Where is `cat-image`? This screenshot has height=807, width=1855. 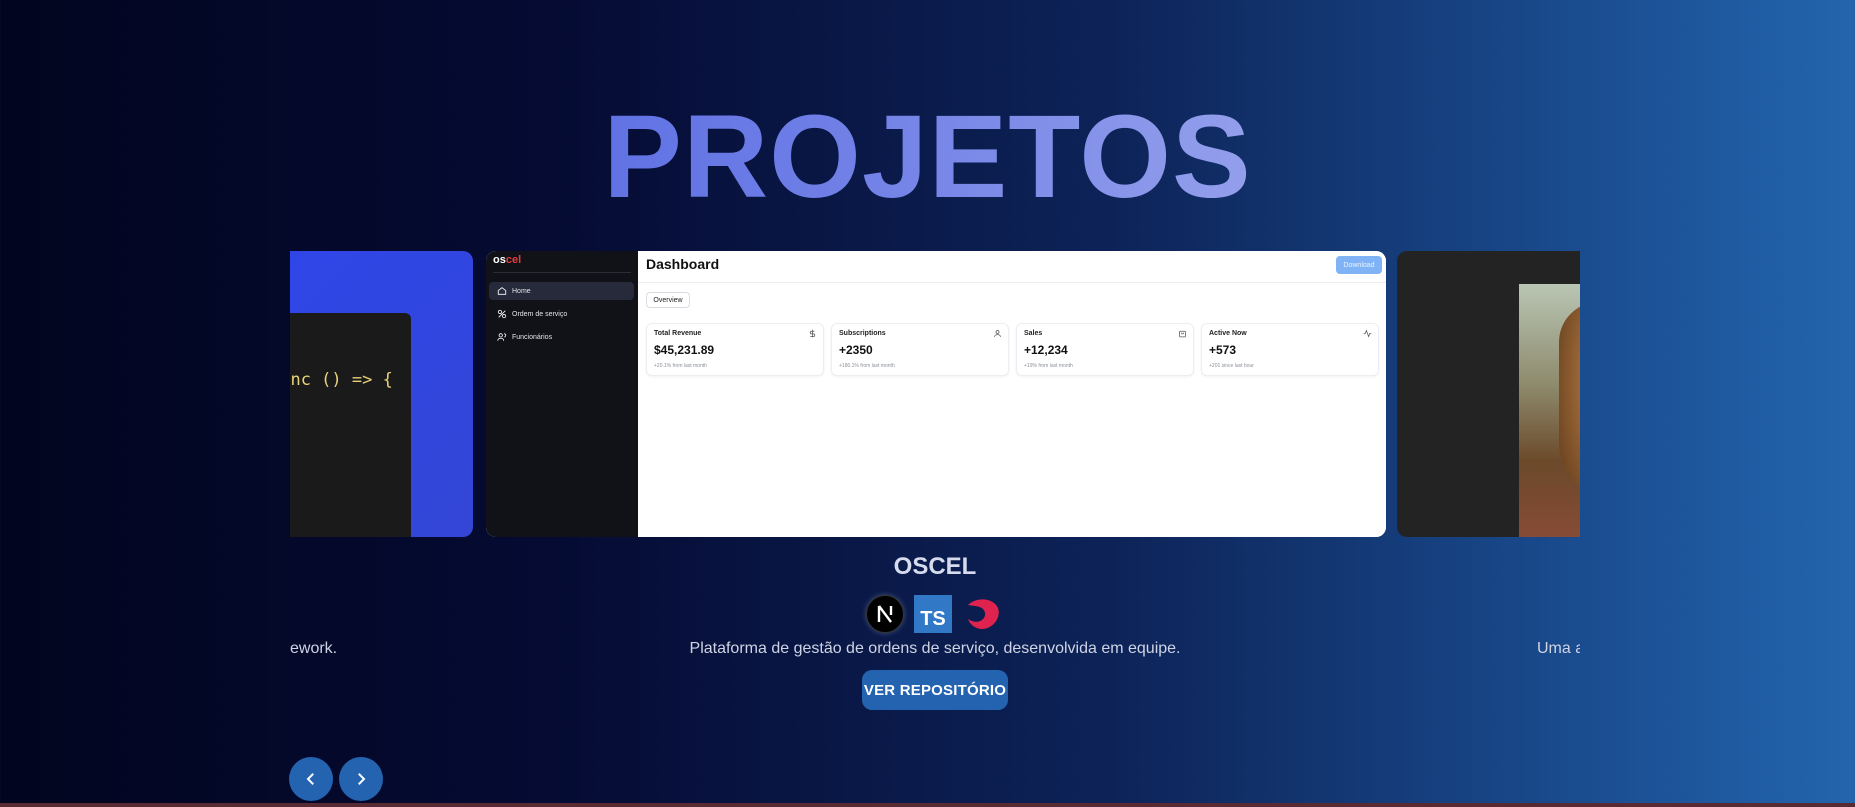 cat-image is located at coordinates (1569, 402).